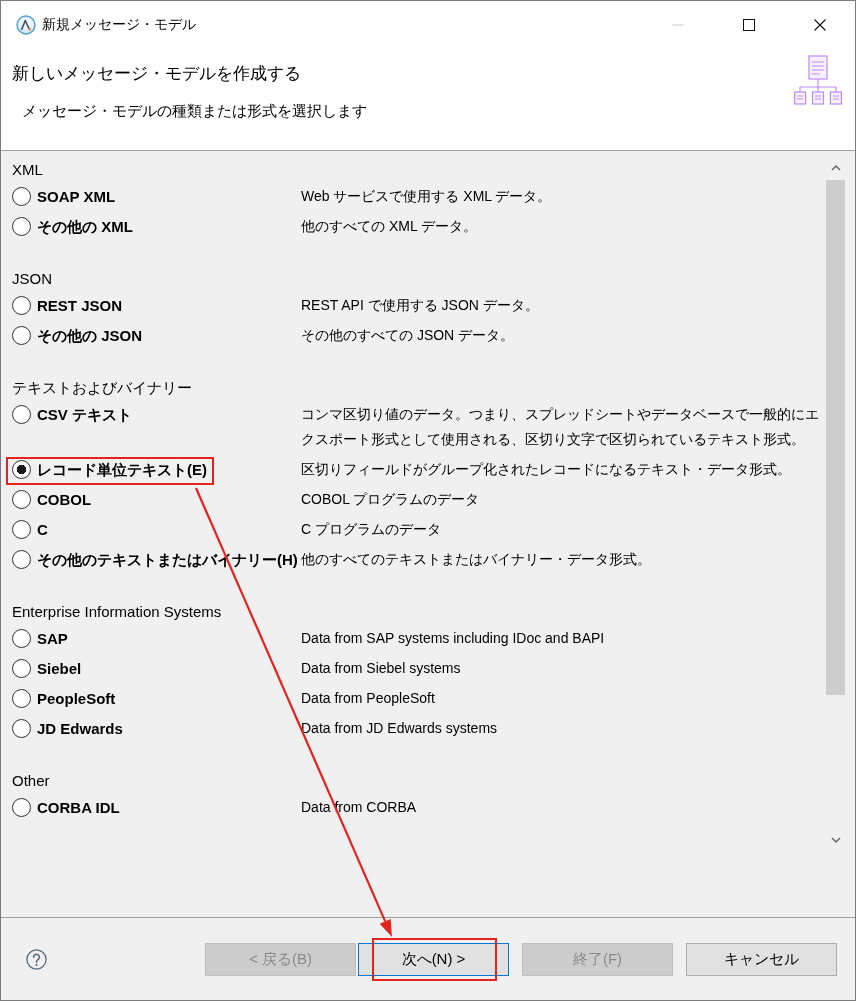 This screenshot has height=1001, width=856. I want to click on option-description: Data from JD Edwards systems, so click(400, 728).